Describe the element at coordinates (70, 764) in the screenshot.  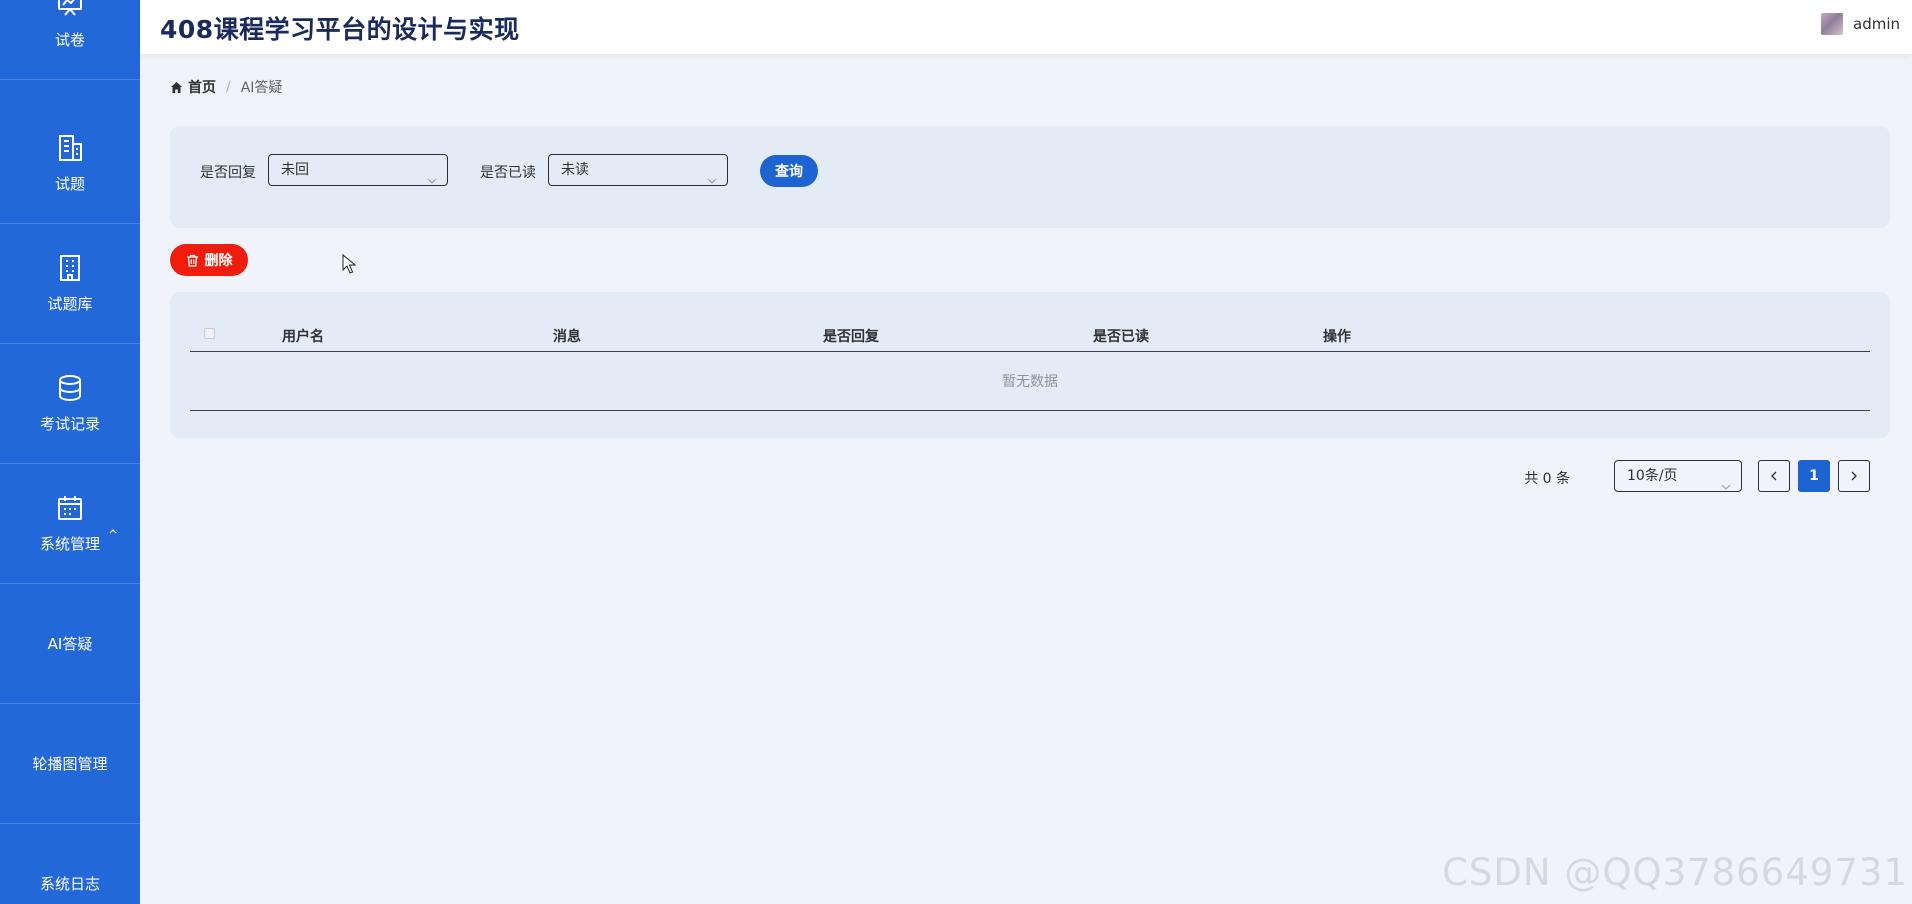
I see `sidebar-item-carousel-management: 轮播图管理` at that location.